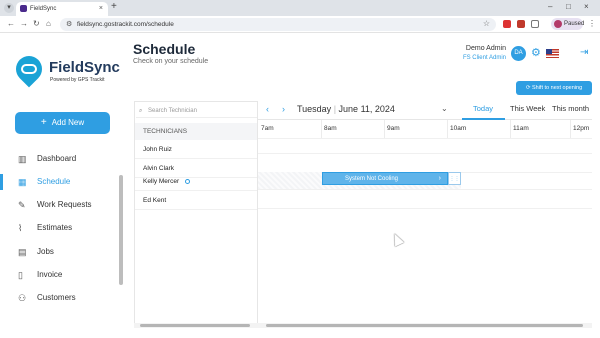  Describe the element at coordinates (558, 24) in the screenshot. I see `profile-avatar-icon` at that location.